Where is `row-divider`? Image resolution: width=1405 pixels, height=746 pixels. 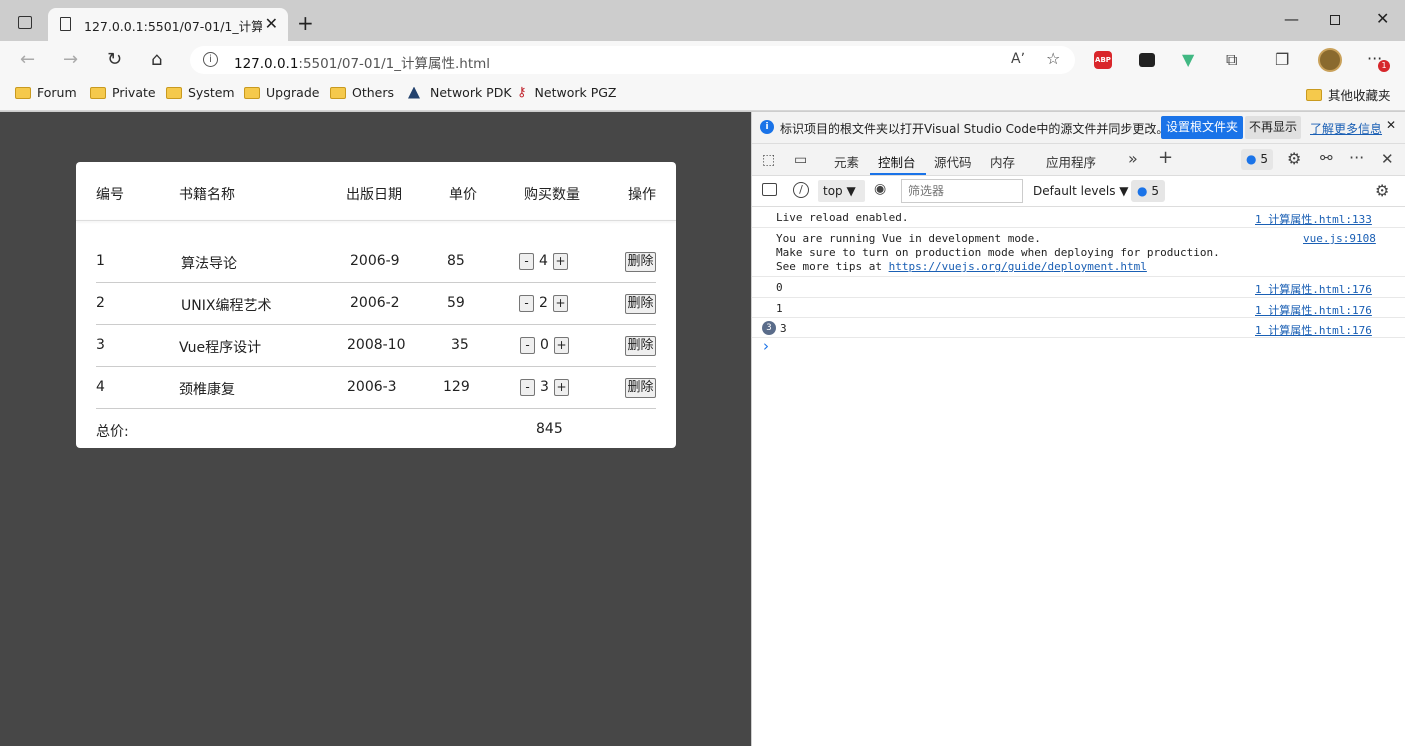 row-divider is located at coordinates (376, 324).